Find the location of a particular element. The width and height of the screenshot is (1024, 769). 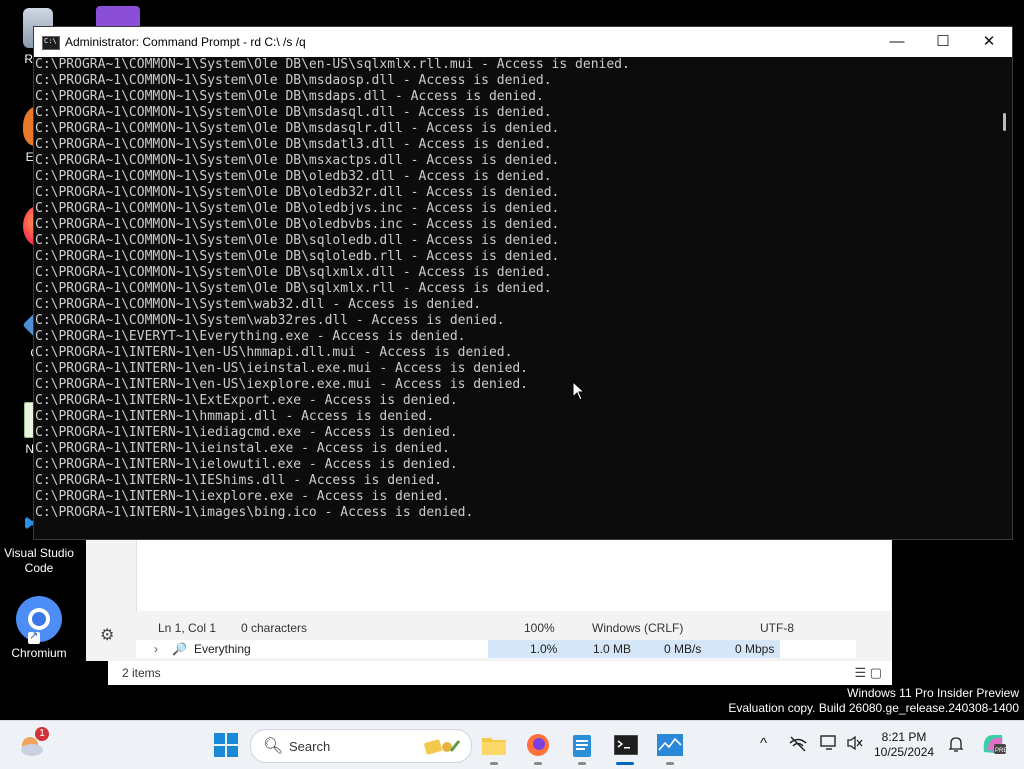

items-count: 2 items is located at coordinates (141, 673).